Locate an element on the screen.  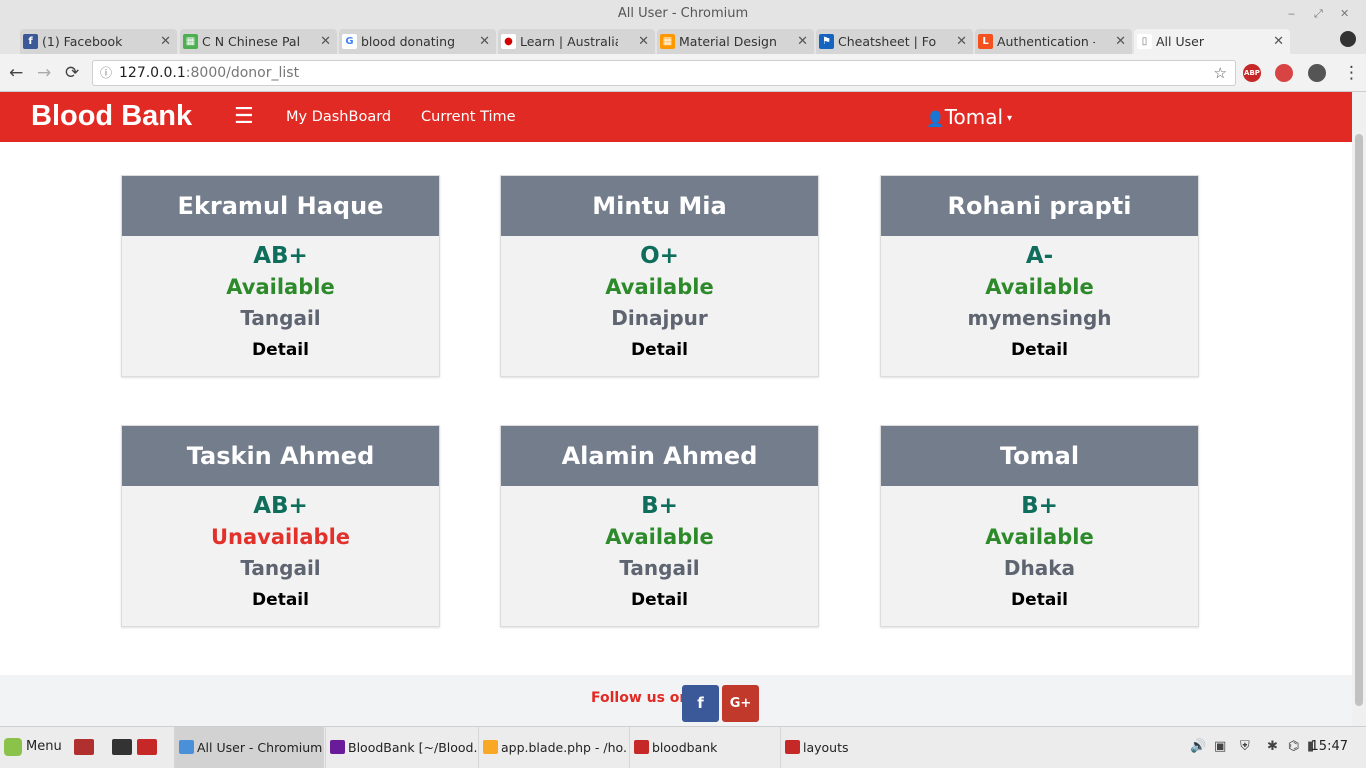
donor-name: Ekramul Haque is located at coordinates (280, 206).